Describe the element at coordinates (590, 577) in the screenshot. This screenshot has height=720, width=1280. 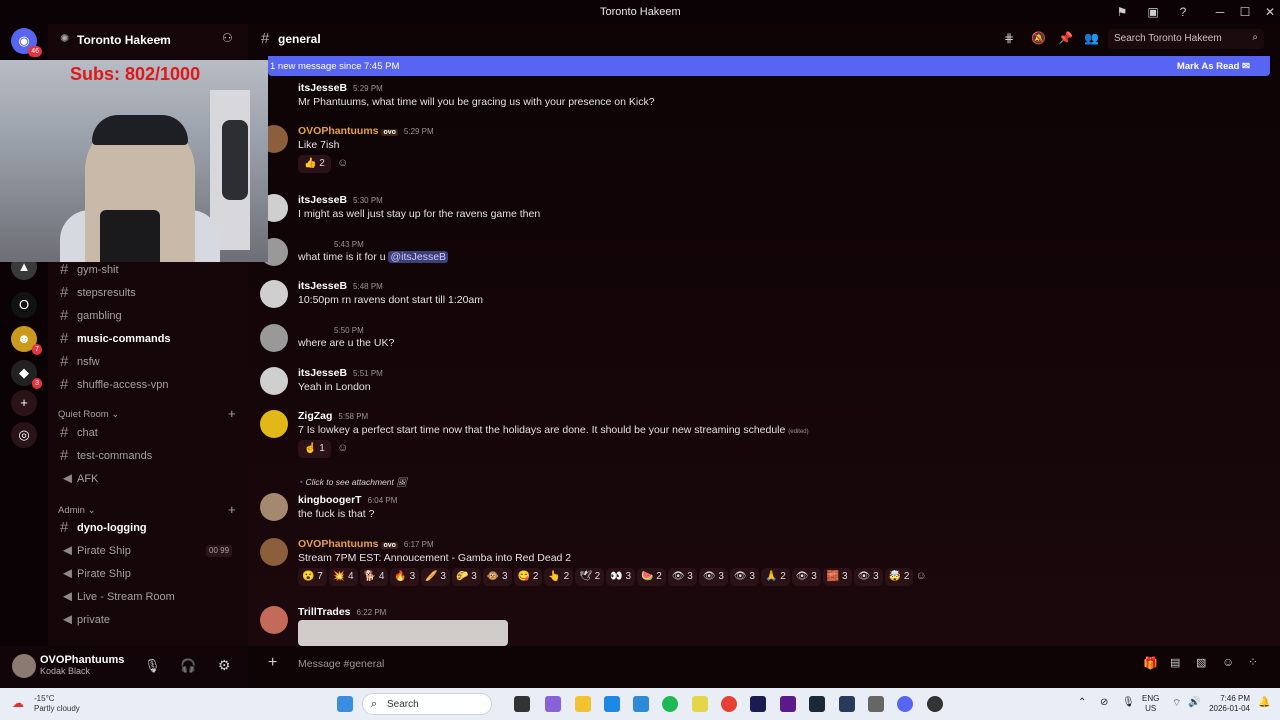
I see `reaction: 🕊 2` at that location.